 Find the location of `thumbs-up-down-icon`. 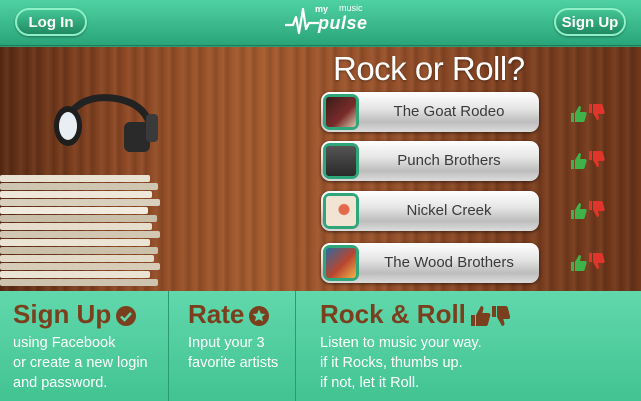

thumbs-up-down-icon is located at coordinates (490, 316).